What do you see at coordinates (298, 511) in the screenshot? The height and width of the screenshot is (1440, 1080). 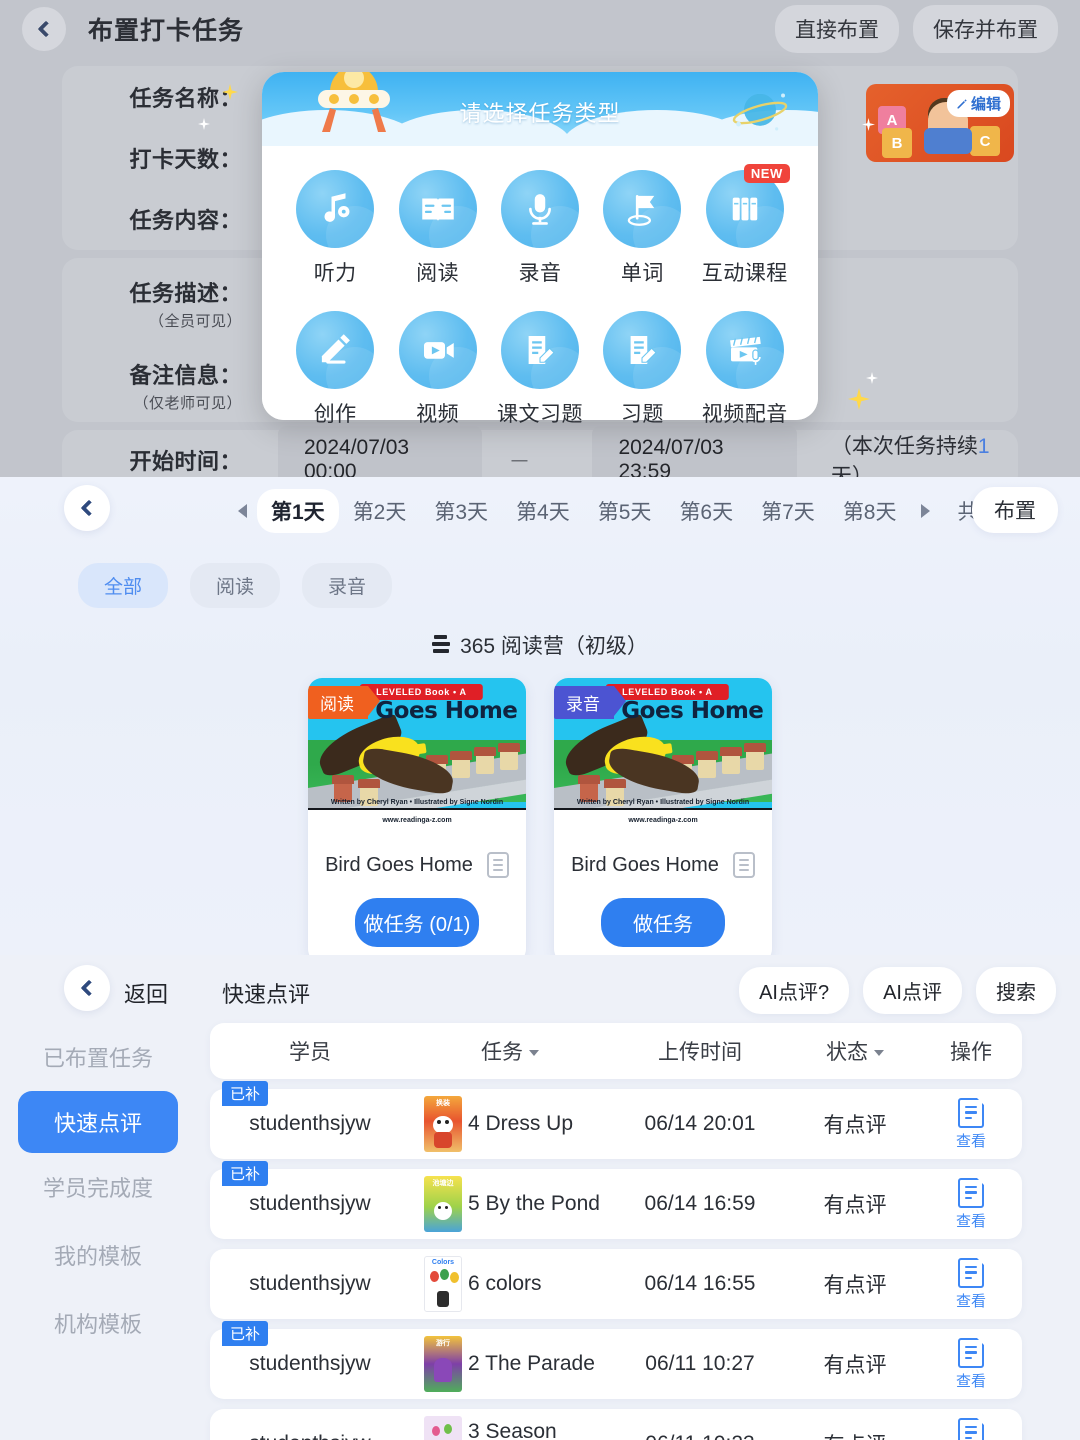 I see `day-chip-1: 第1天` at bounding box center [298, 511].